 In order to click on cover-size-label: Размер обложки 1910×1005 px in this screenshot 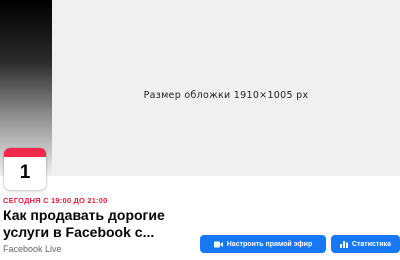, I will do `click(226, 95)`.